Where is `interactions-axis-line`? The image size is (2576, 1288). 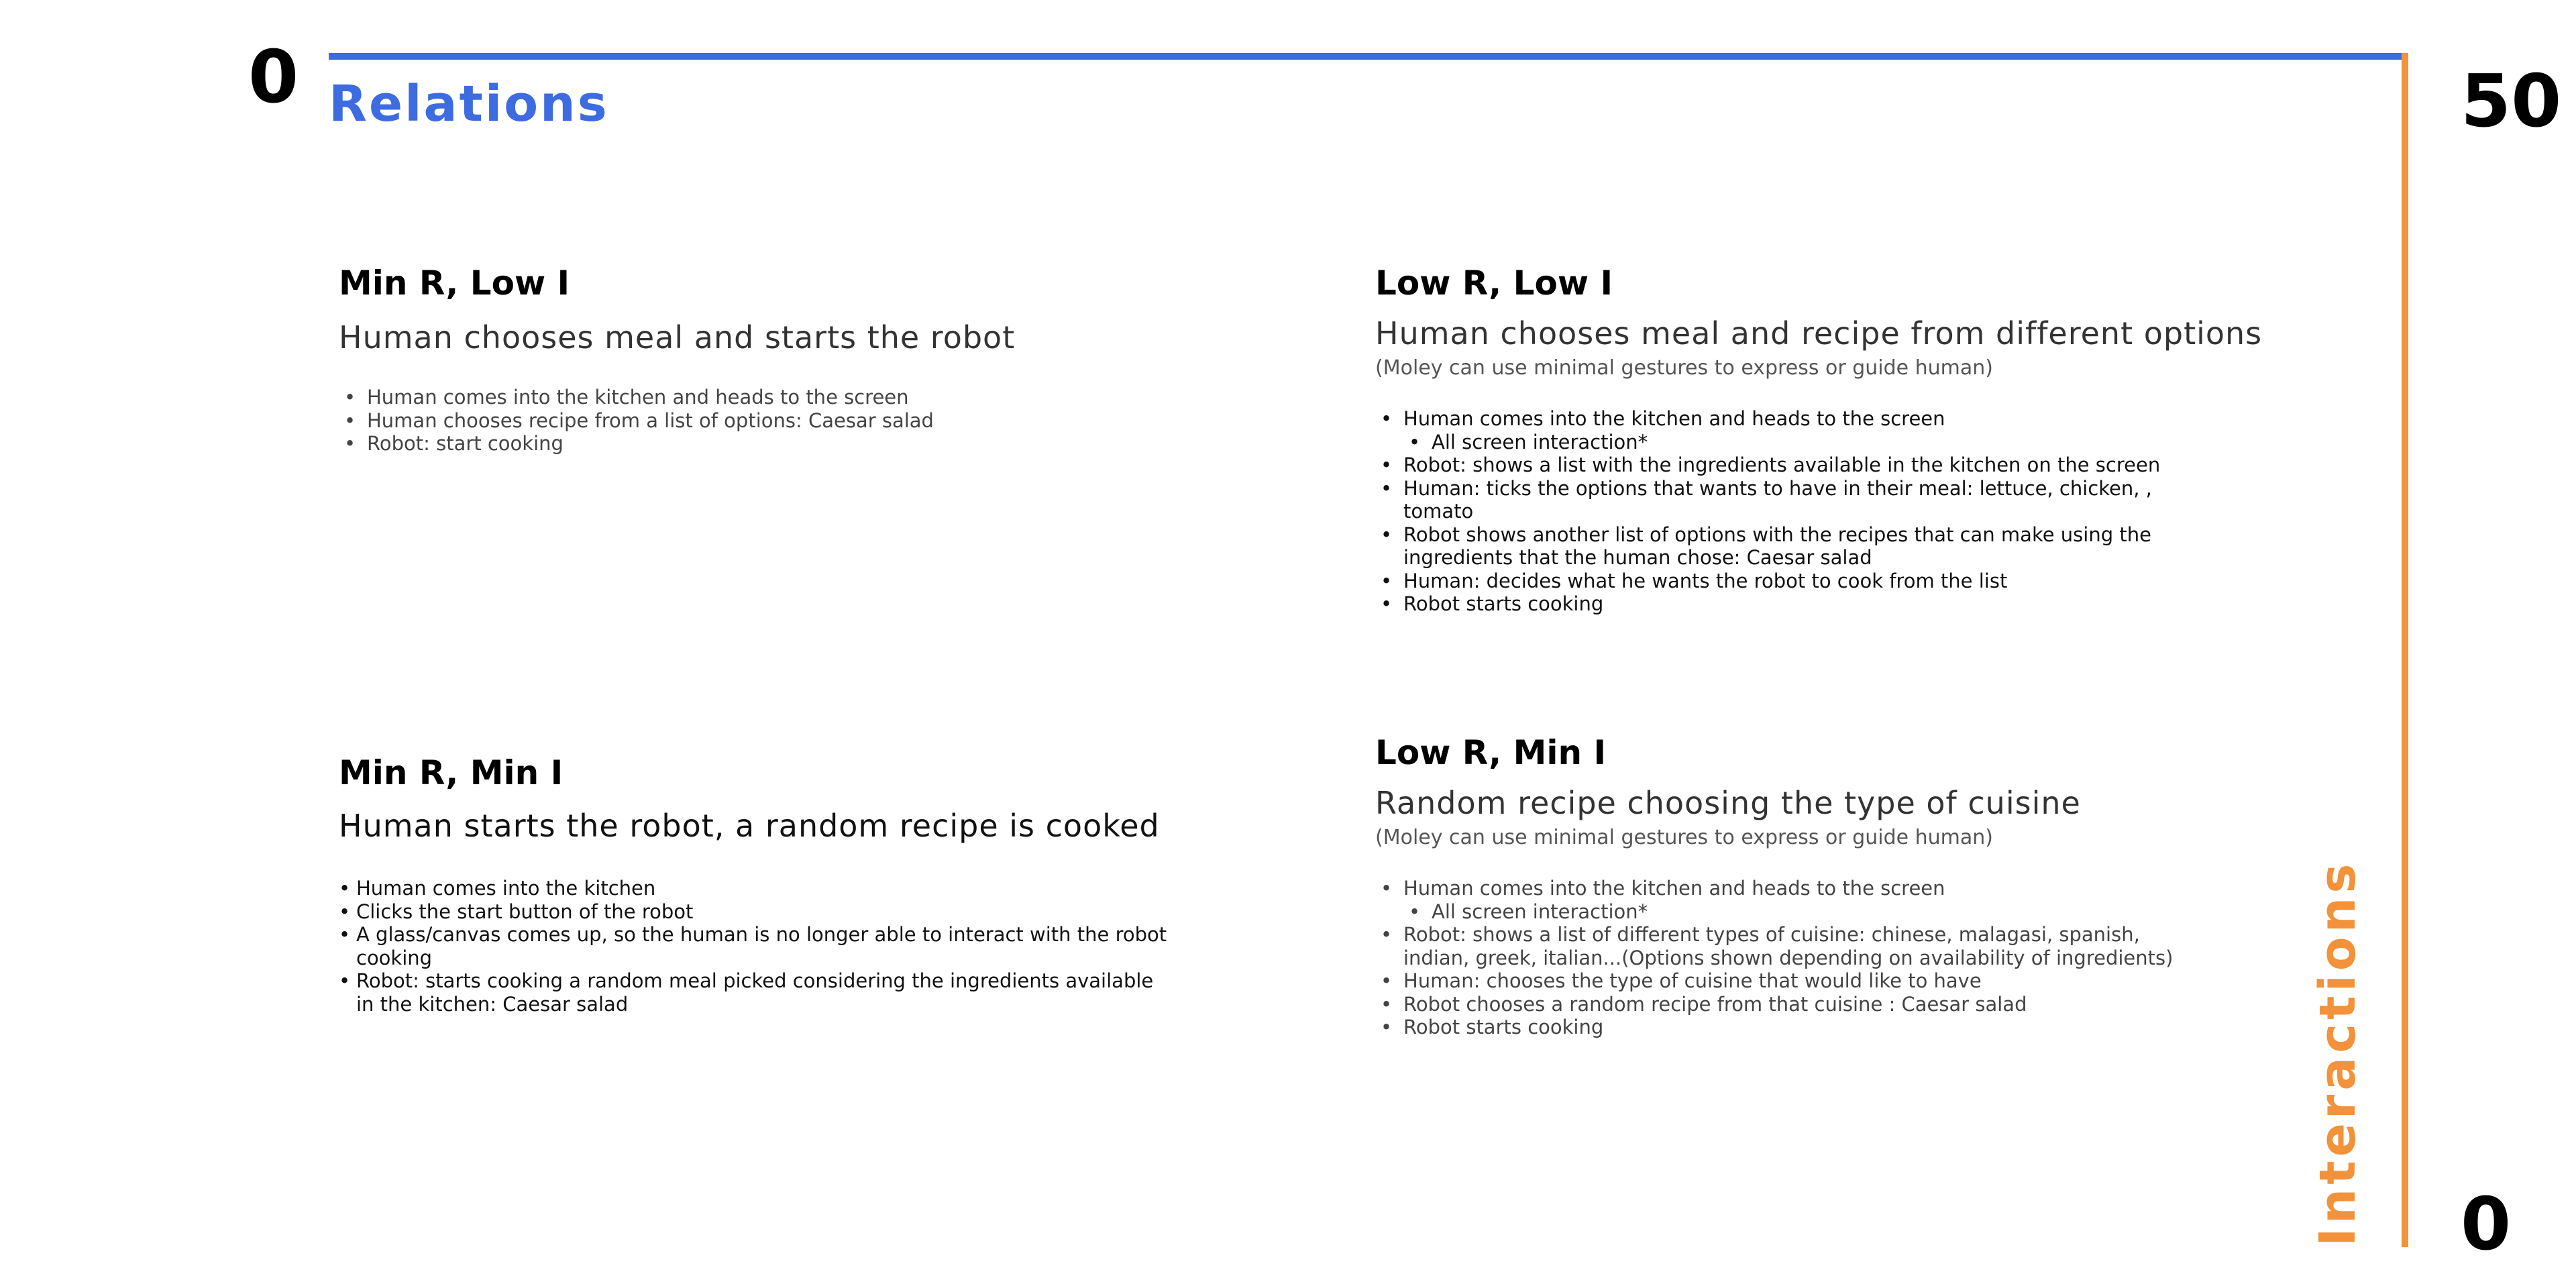 interactions-axis-line is located at coordinates (2405, 650).